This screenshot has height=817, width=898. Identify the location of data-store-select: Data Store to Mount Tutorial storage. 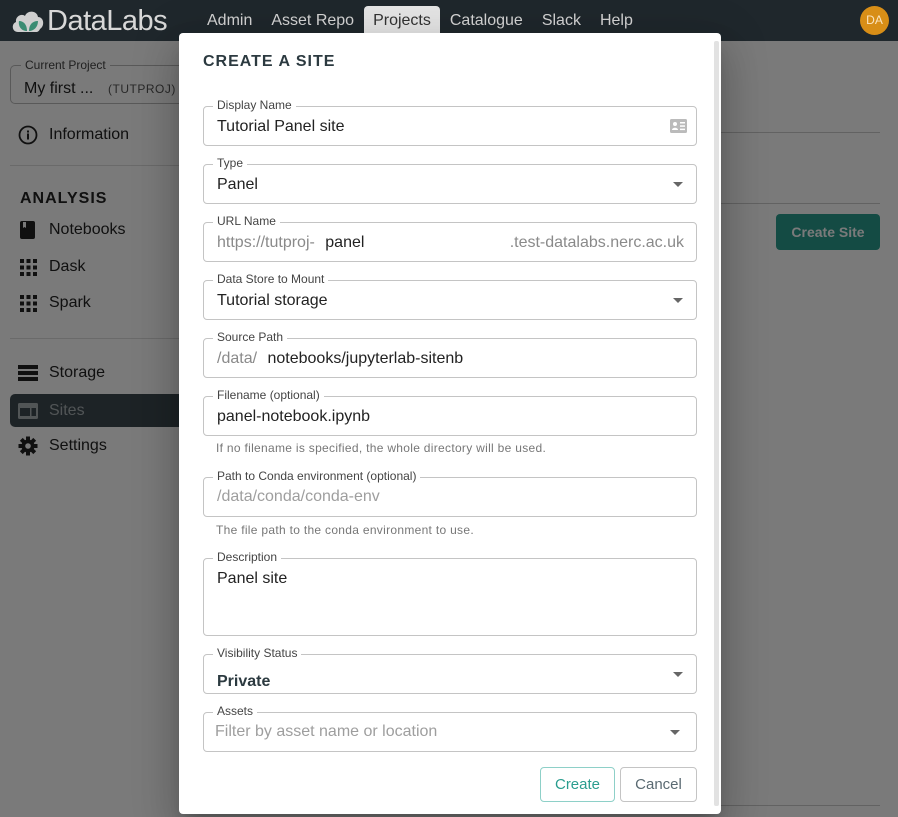
(450, 296).